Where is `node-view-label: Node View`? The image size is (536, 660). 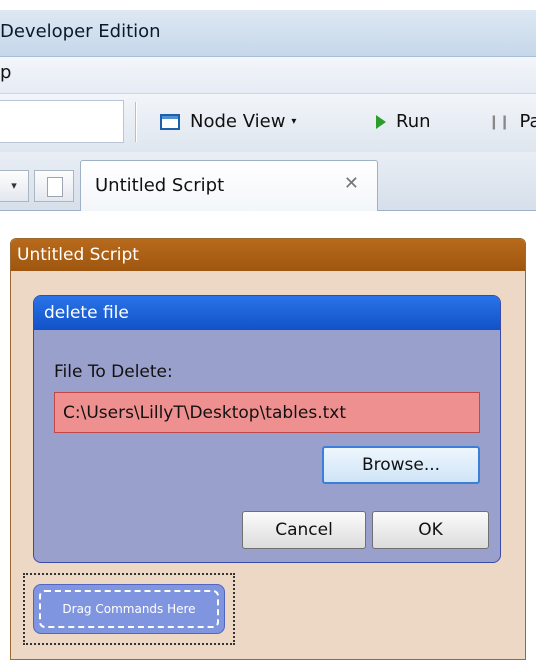
node-view-label: Node View is located at coordinates (238, 121).